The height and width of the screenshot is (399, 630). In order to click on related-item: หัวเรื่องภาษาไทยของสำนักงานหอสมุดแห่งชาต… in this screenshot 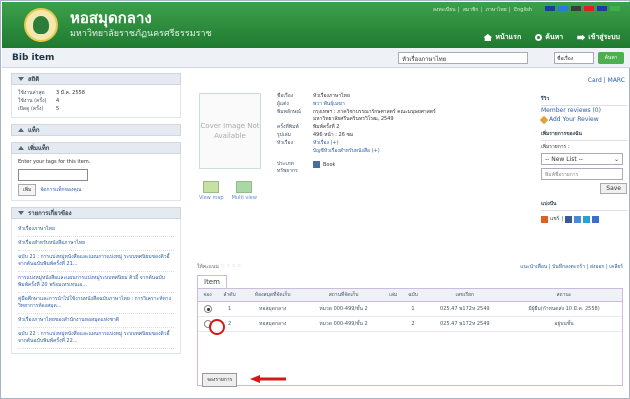, I will do `click(96, 321)`.